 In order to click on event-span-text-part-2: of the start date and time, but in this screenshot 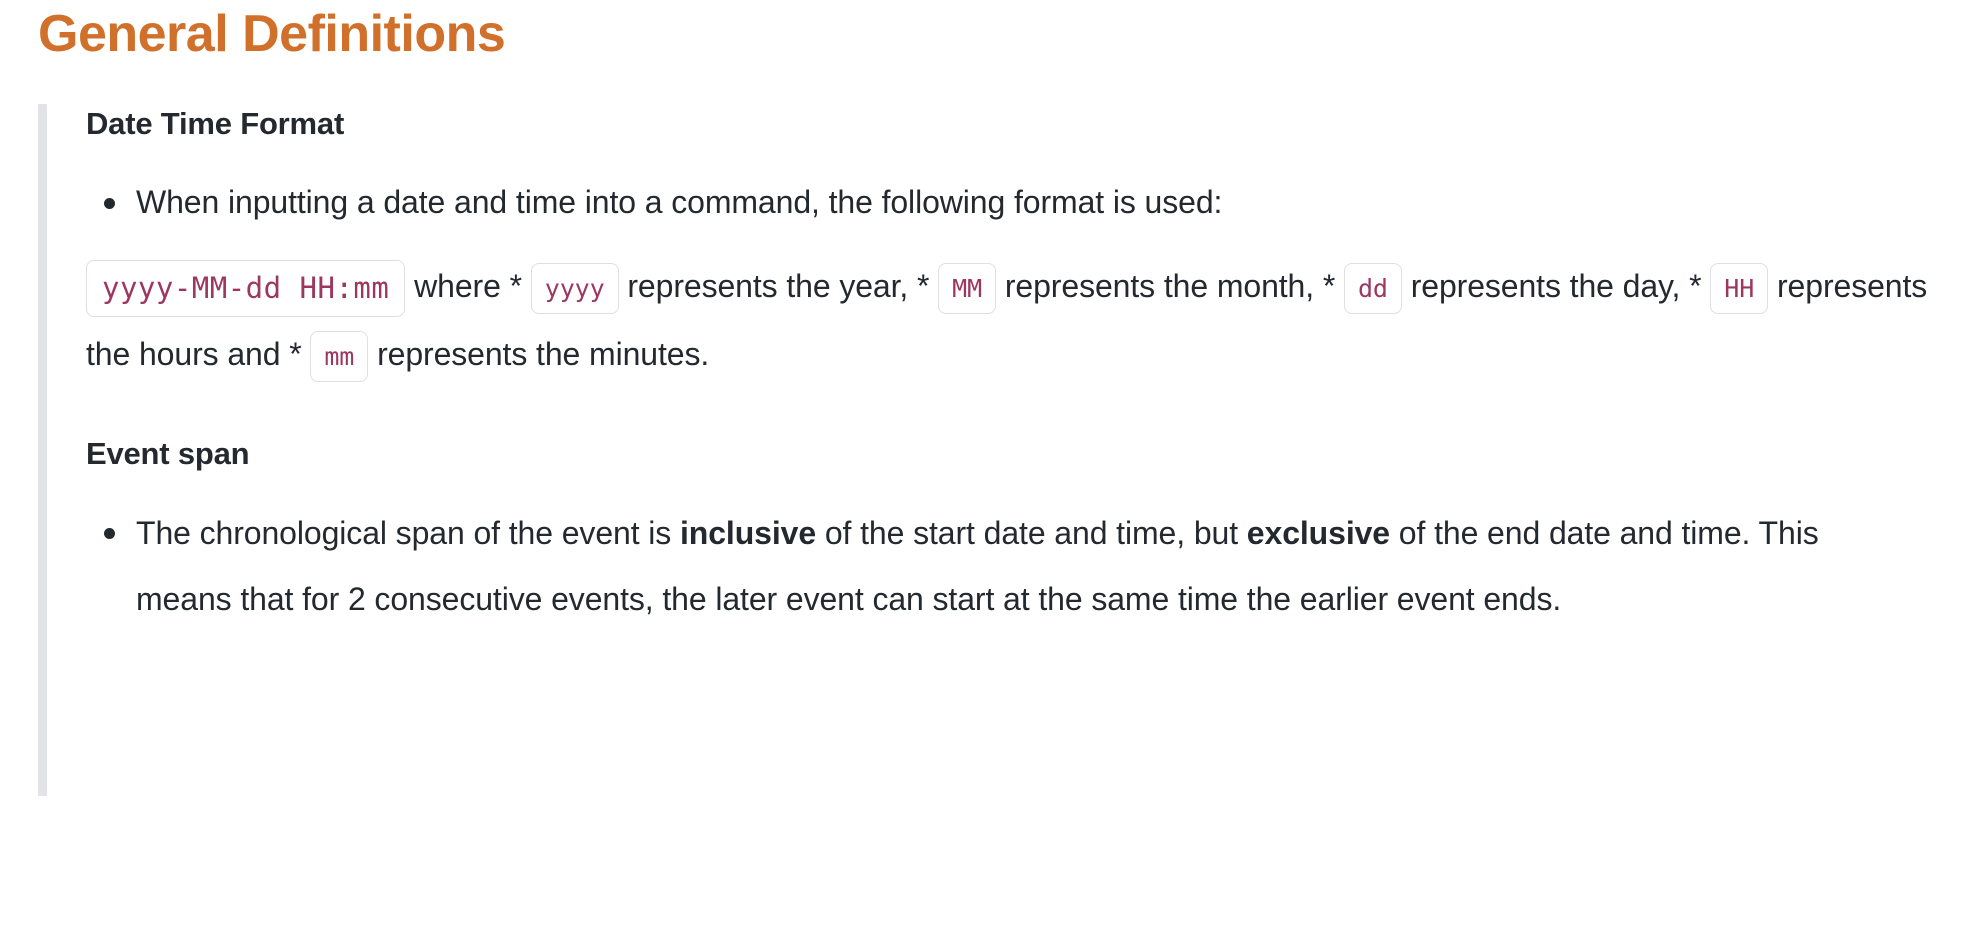, I will do `click(1031, 533)`.